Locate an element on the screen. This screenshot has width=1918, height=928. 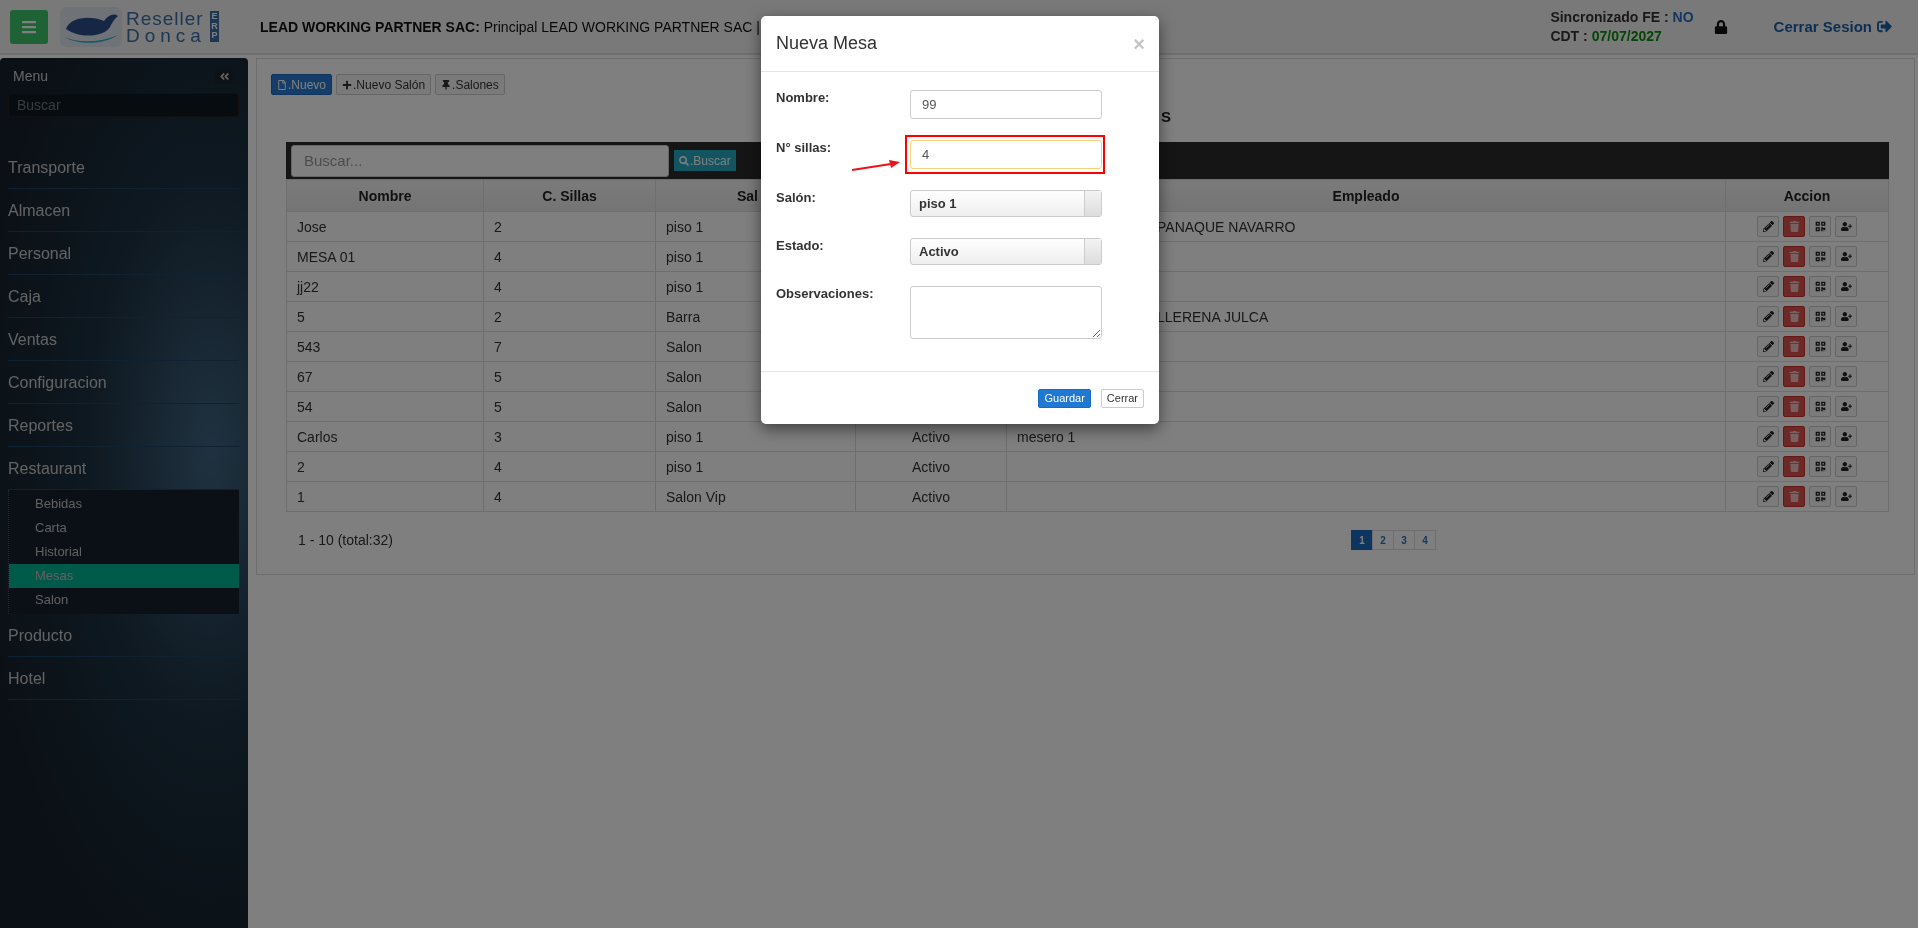
sidebar-subitem: Salon is located at coordinates (124, 600).